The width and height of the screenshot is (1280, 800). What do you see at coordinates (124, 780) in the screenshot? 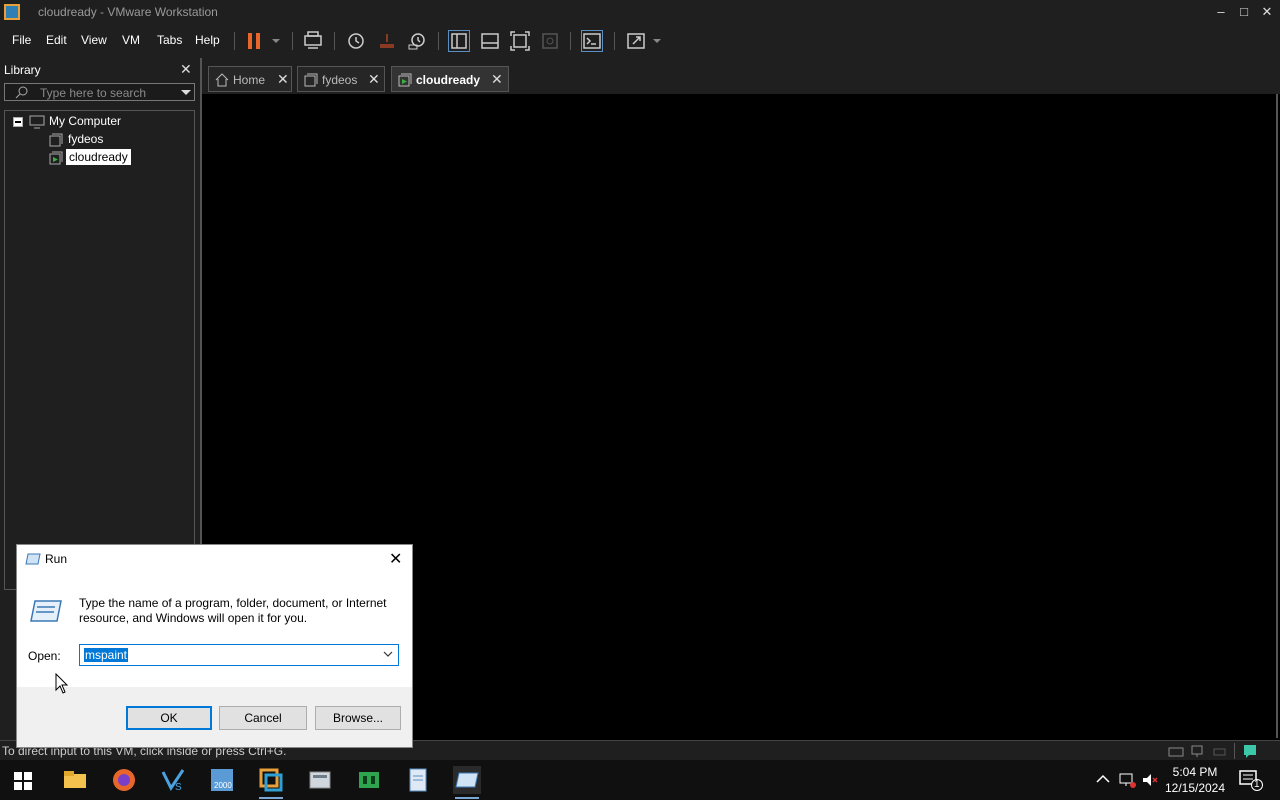
I see `firefox-icon` at bounding box center [124, 780].